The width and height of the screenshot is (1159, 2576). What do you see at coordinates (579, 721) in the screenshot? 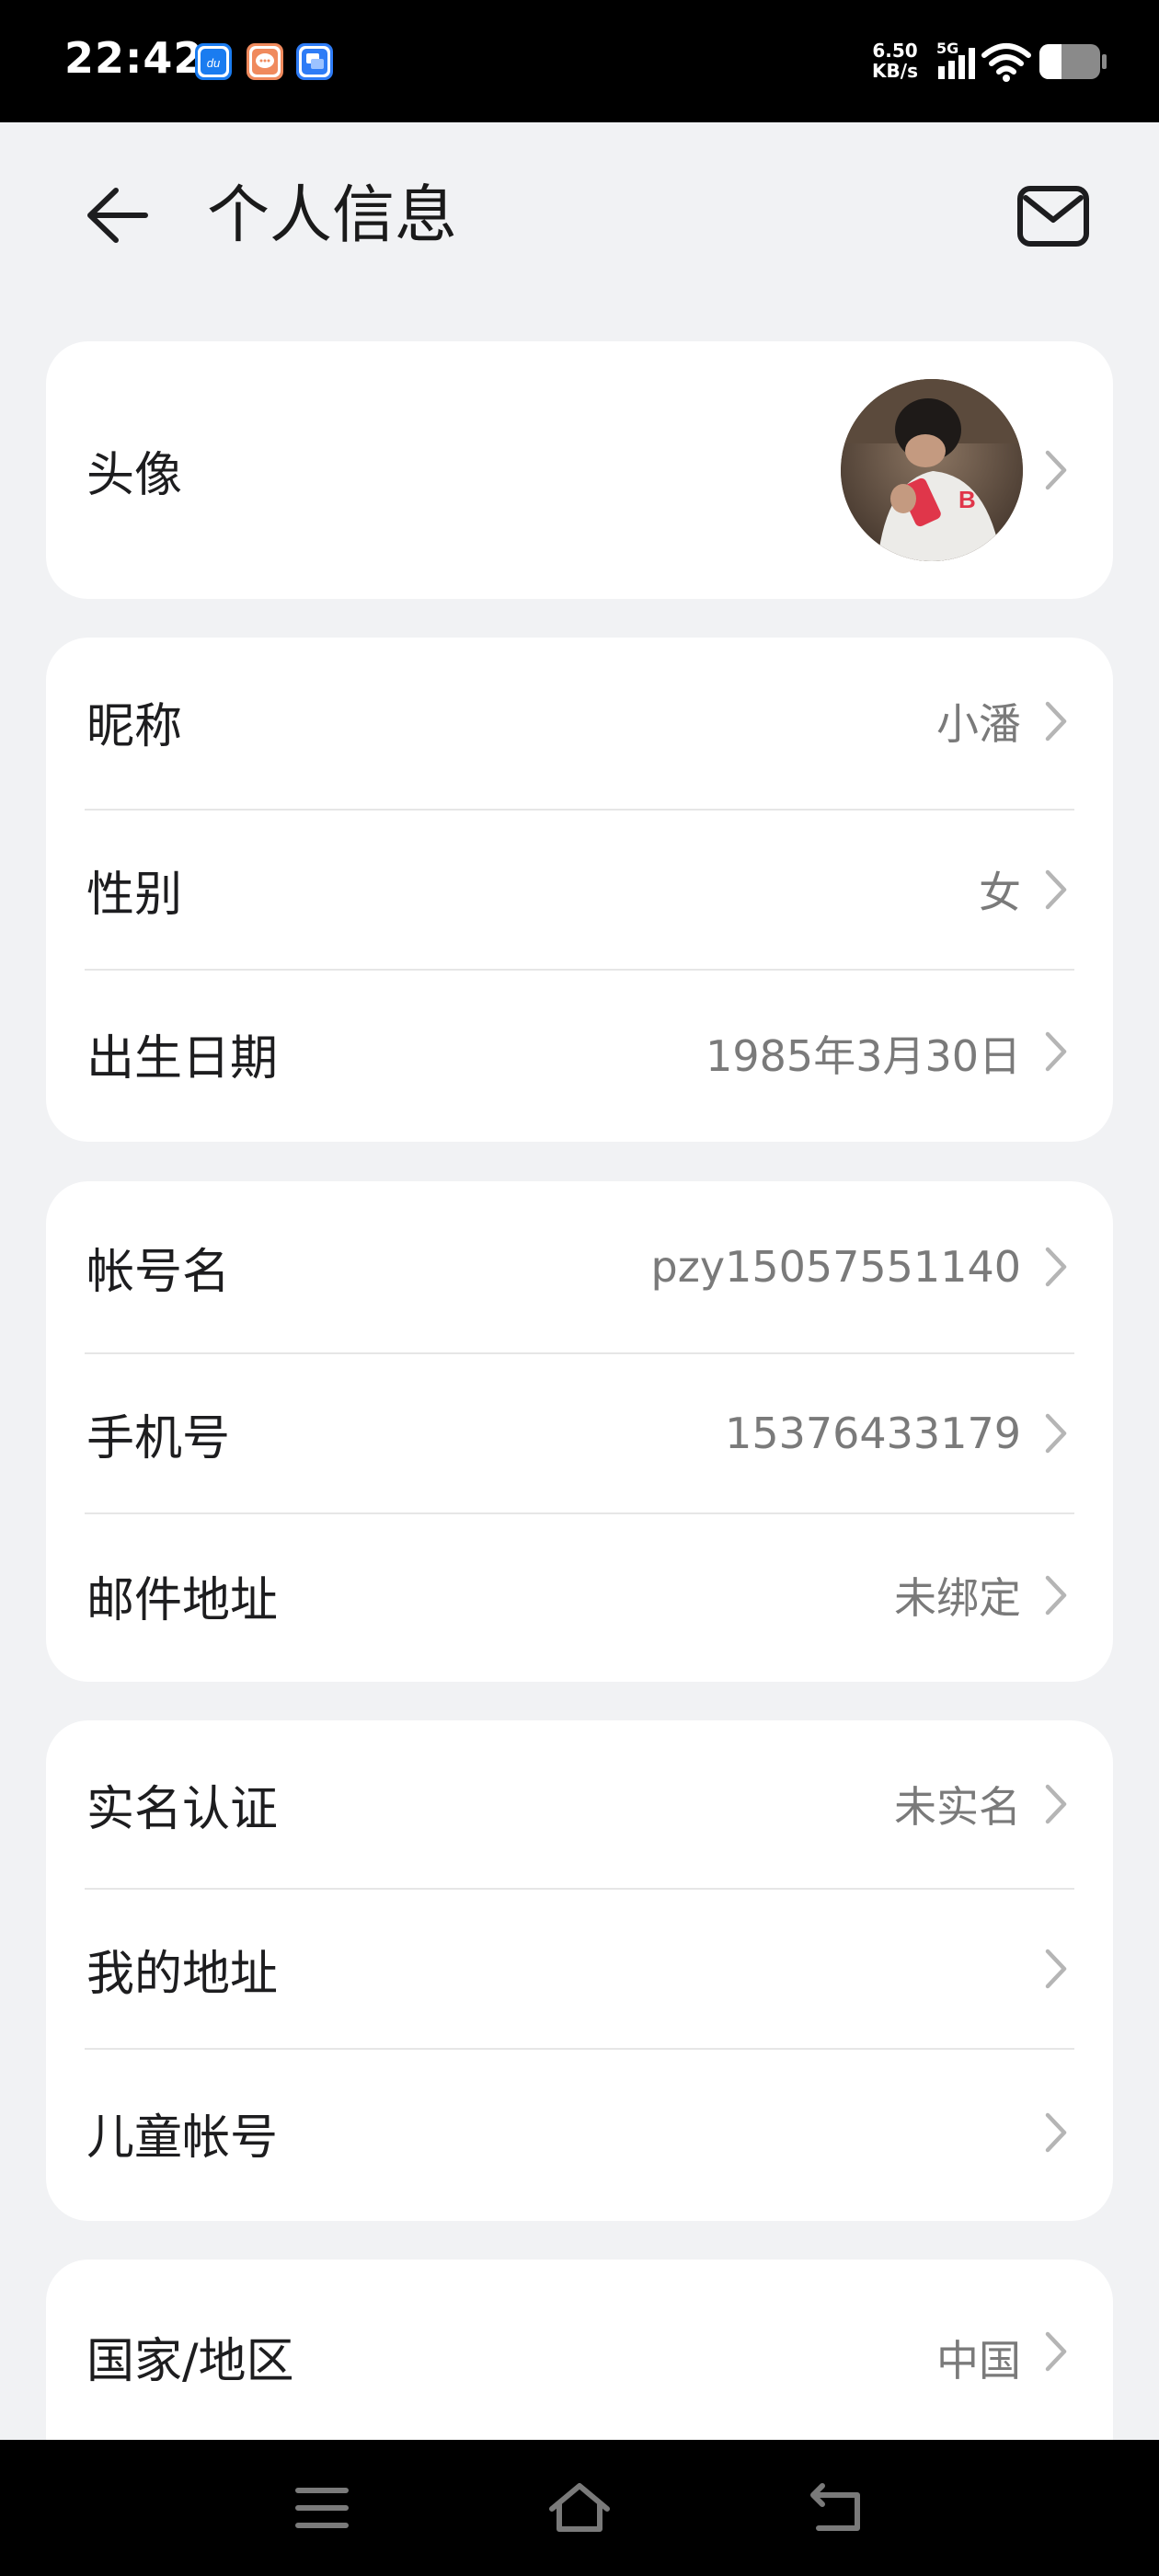
I see `nickname-row: 昵称 小潘` at bounding box center [579, 721].